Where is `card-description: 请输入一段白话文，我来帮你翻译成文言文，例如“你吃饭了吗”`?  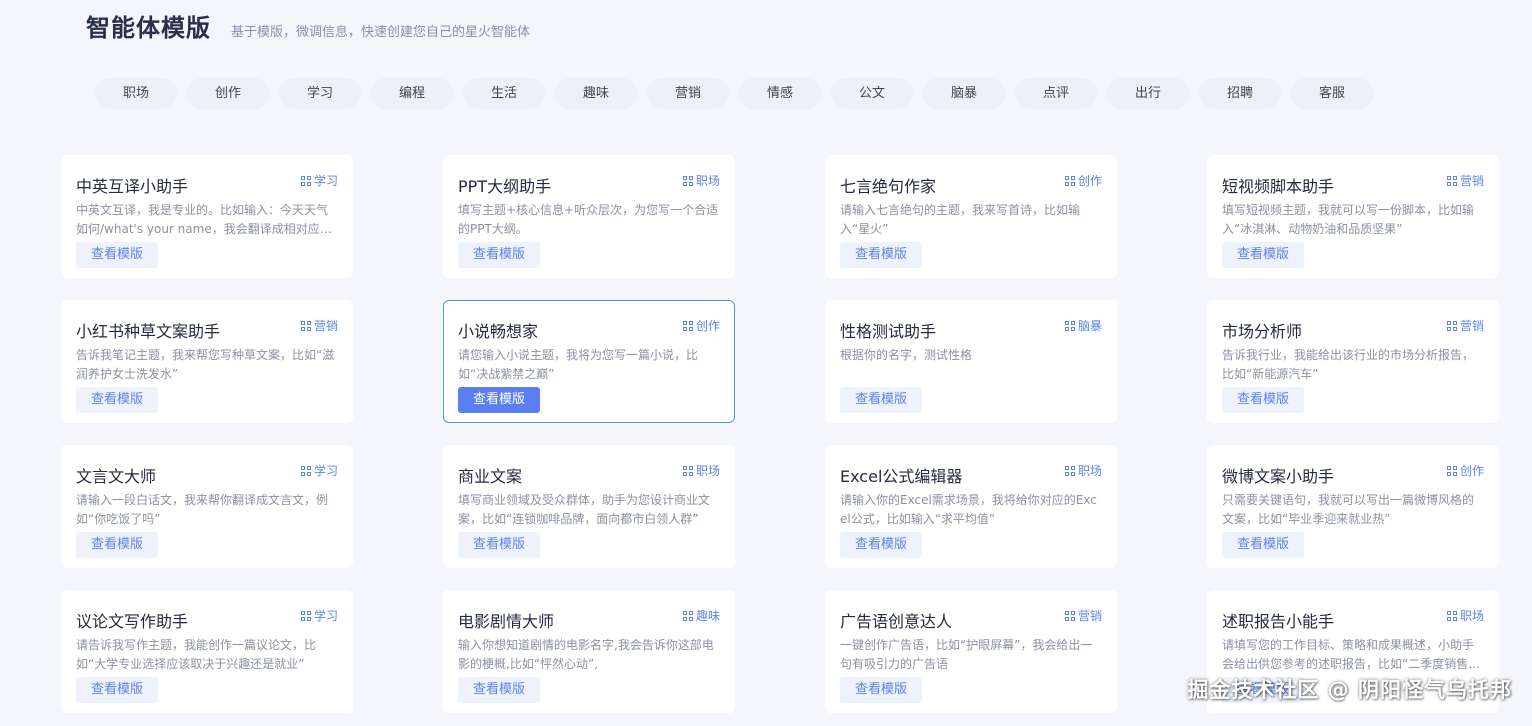
card-description: 请输入一段白话文，我来帮你翻译成文言文，例如“你吃饭了吗” is located at coordinates (202, 509).